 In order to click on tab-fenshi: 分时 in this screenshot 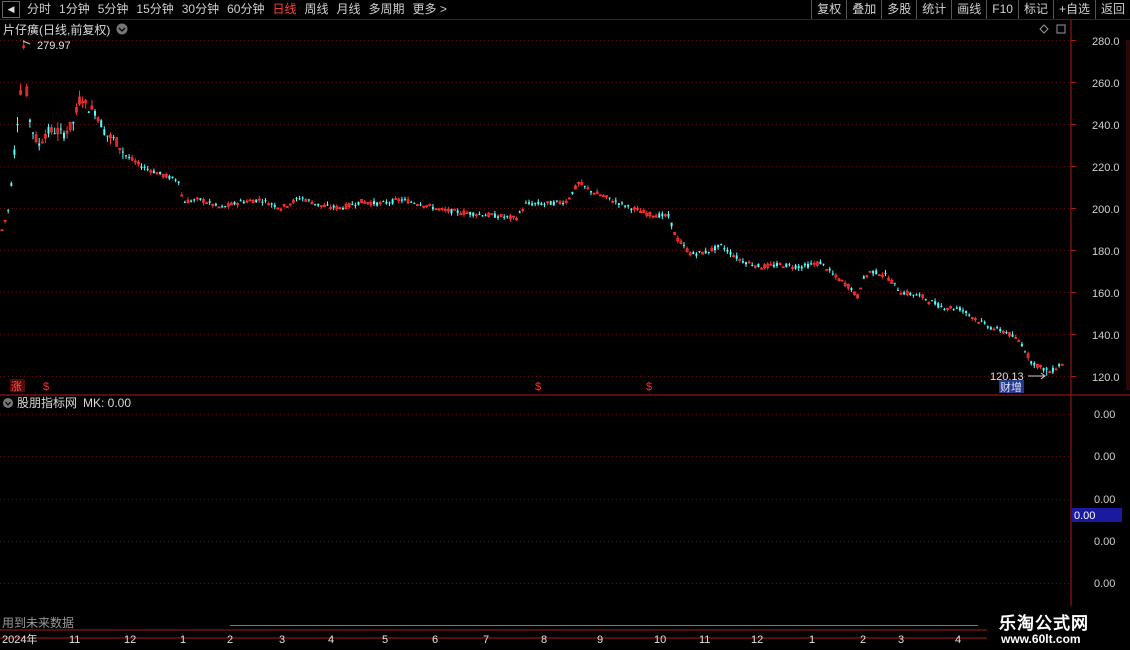, I will do `click(39, 9)`.